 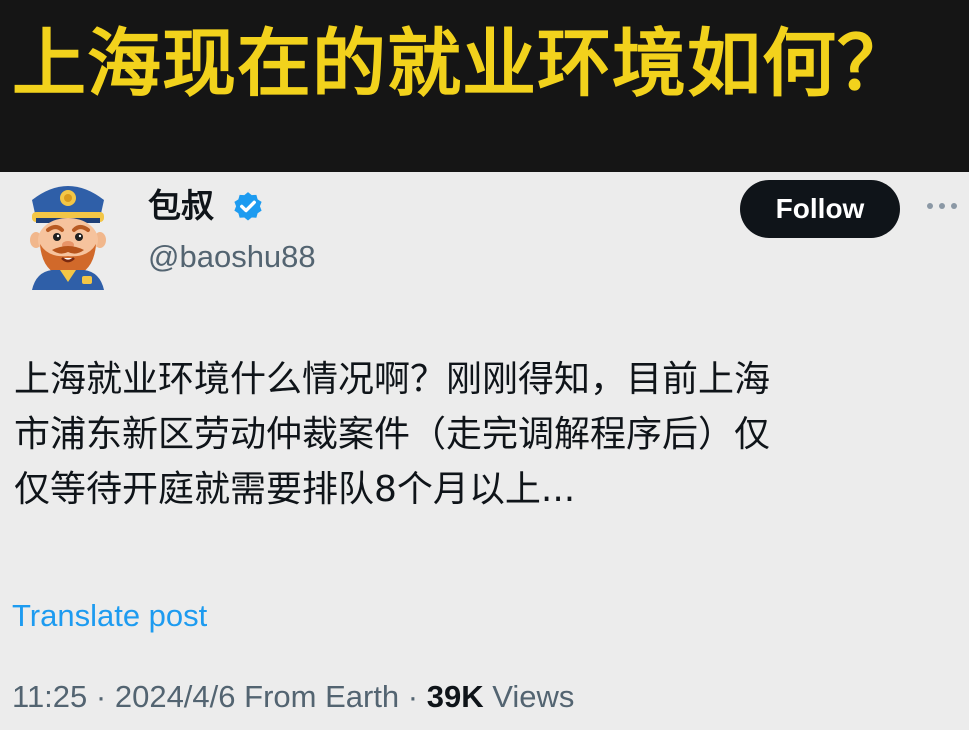 I want to click on translate-post-link: Translate post, so click(x=109, y=616).